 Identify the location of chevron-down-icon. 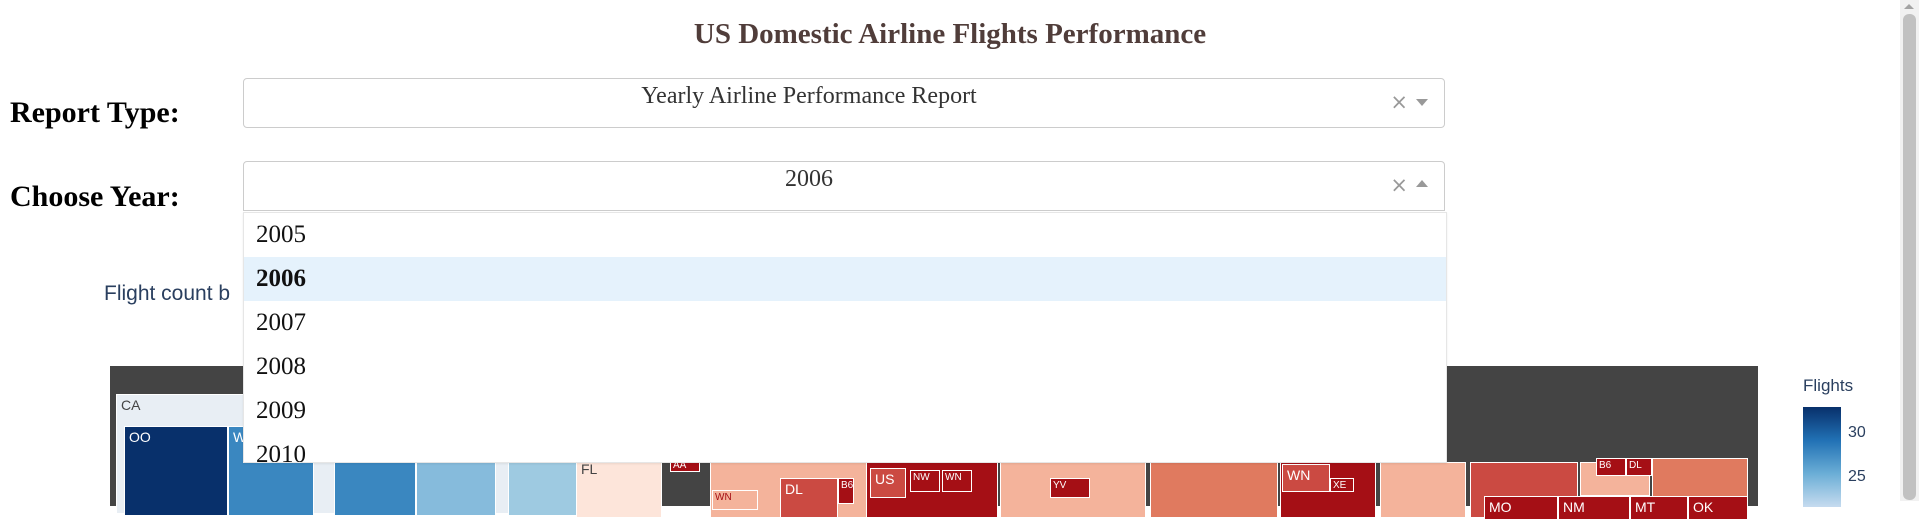
(1422, 102).